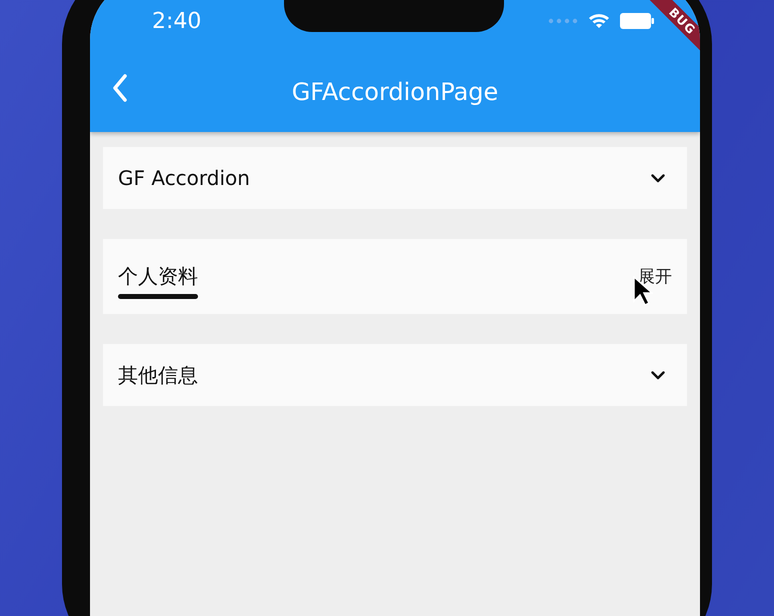 This screenshot has height=616, width=774. Describe the element at coordinates (563, 21) in the screenshot. I see `signal-icon` at that location.